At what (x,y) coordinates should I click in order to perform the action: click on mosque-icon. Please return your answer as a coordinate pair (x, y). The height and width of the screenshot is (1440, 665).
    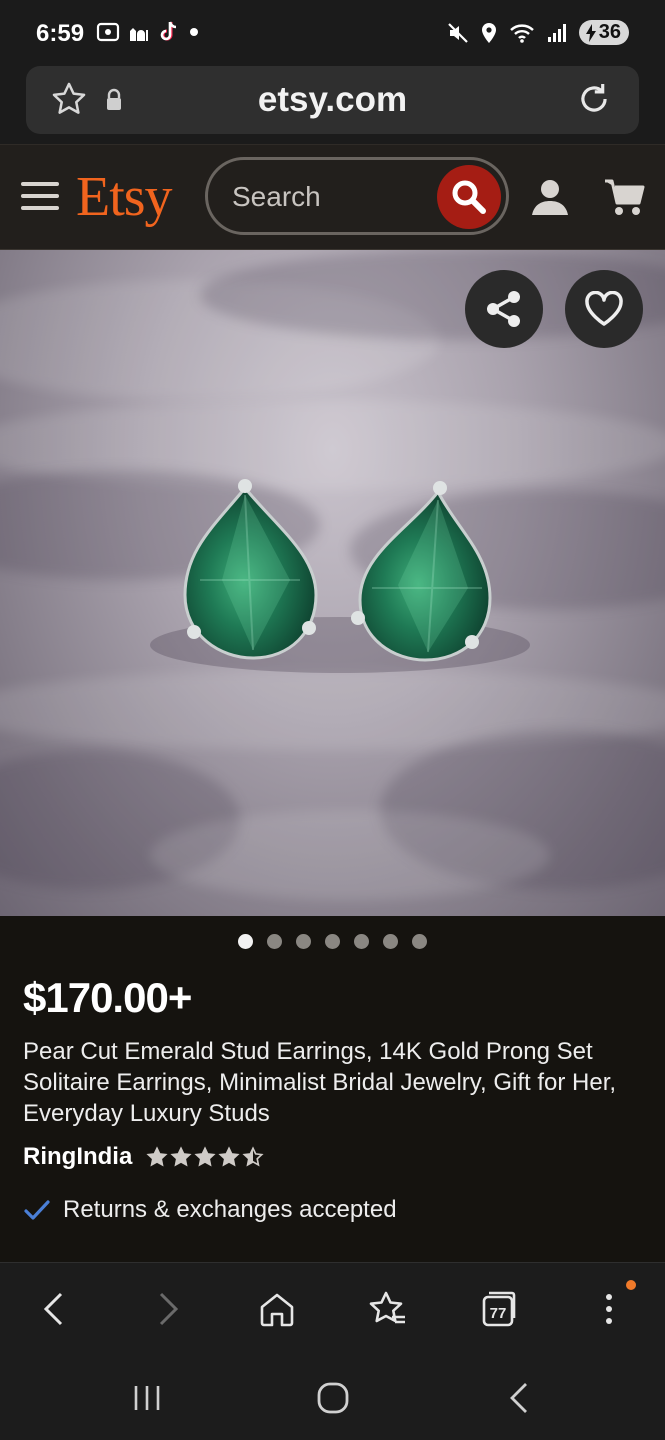
    Looking at the image, I should click on (139, 34).